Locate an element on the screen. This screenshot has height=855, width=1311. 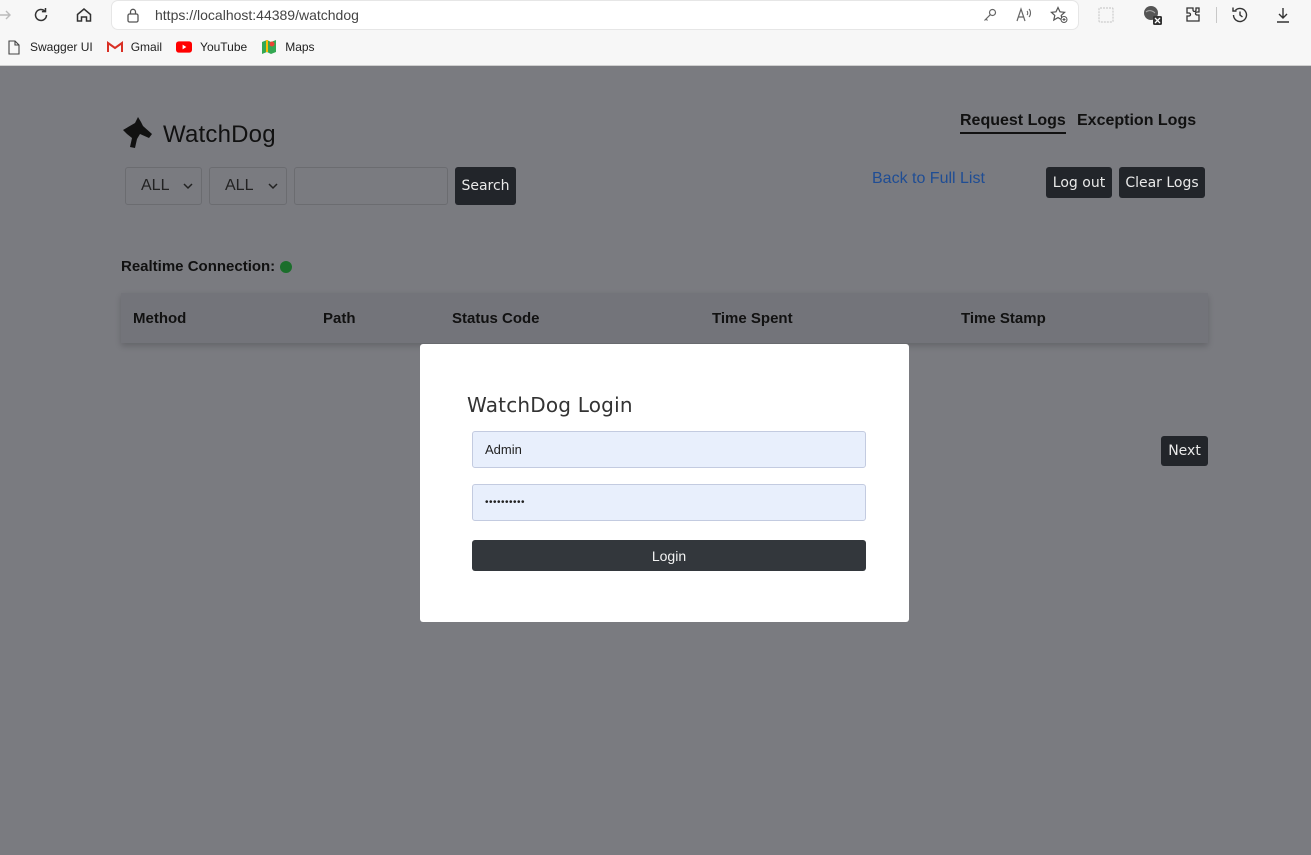
home-icon is located at coordinates (84, 15).